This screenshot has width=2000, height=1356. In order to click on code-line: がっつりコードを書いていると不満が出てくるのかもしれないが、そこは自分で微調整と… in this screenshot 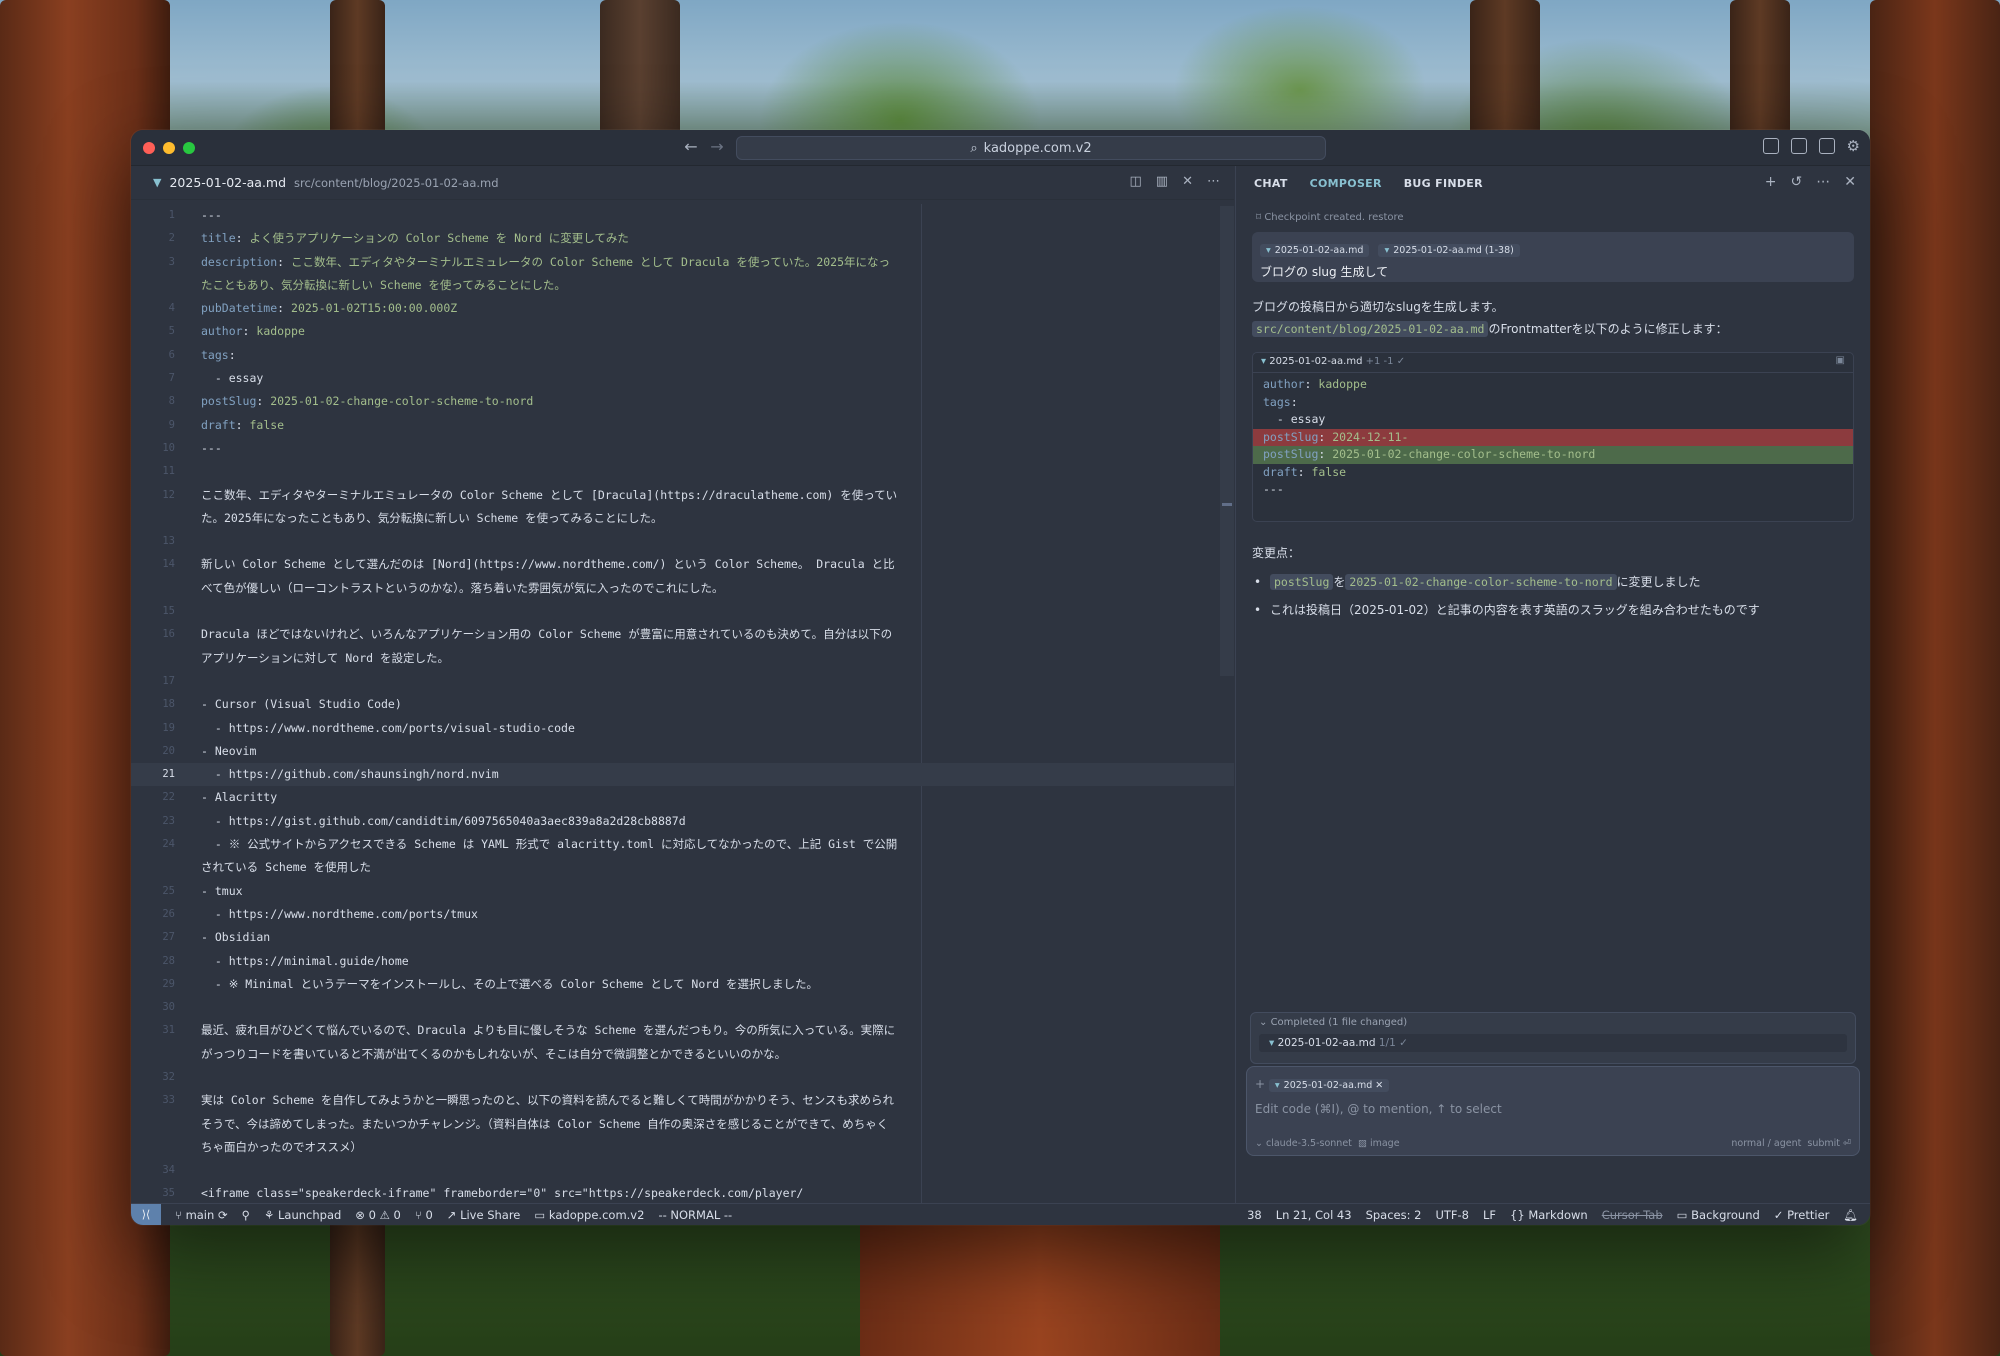, I will do `click(682, 1054)`.